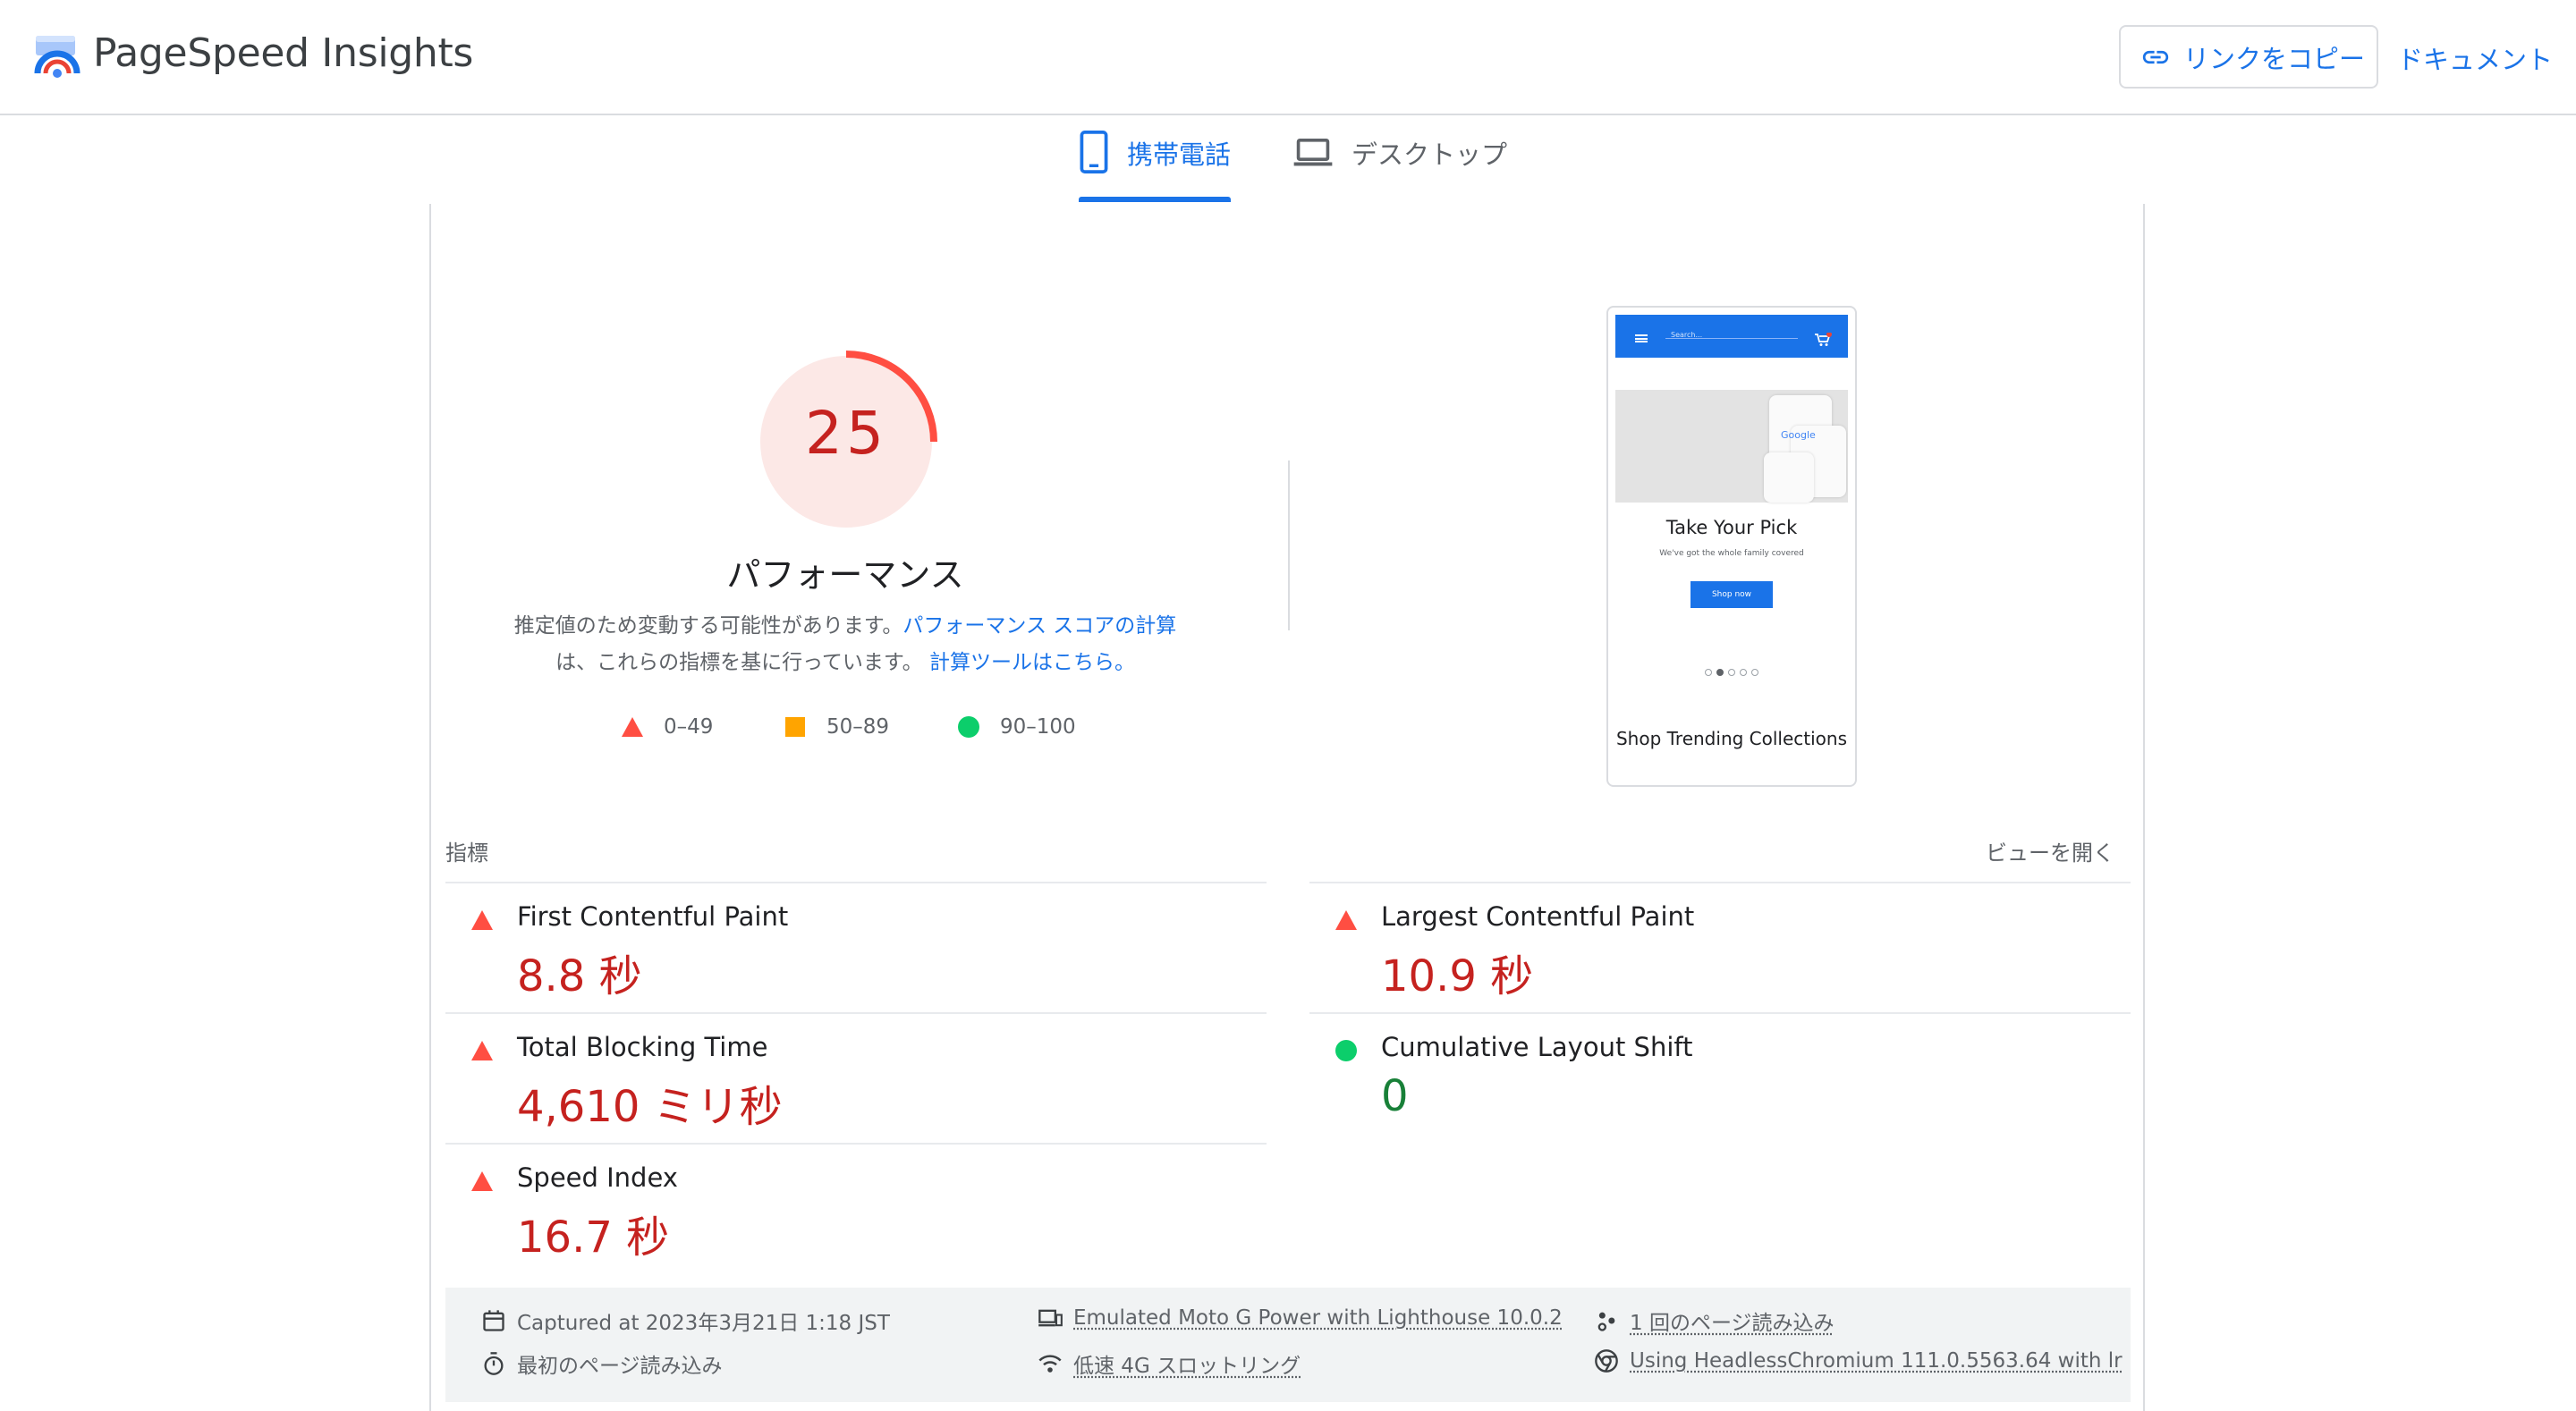  Describe the element at coordinates (1731, 527) in the screenshot. I see `thumb-headline: Take Your Pick` at that location.